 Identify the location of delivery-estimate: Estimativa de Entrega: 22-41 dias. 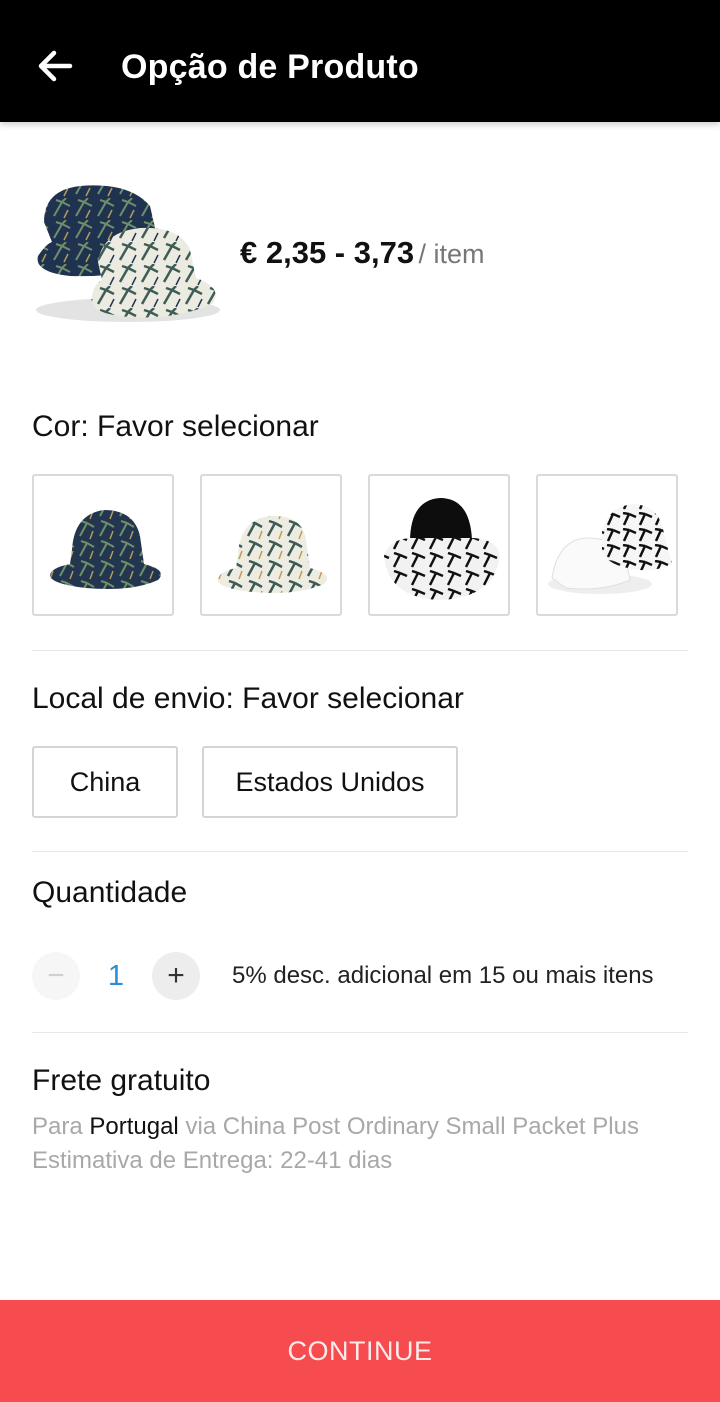
(212, 1160).